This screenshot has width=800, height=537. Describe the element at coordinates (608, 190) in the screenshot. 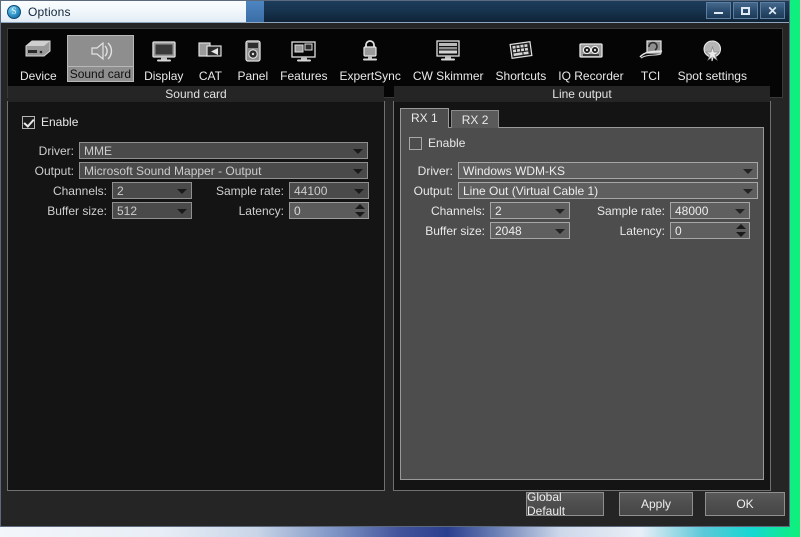

I see `line-output-output-combo: Line Out (Virtual Cable 1)` at that location.